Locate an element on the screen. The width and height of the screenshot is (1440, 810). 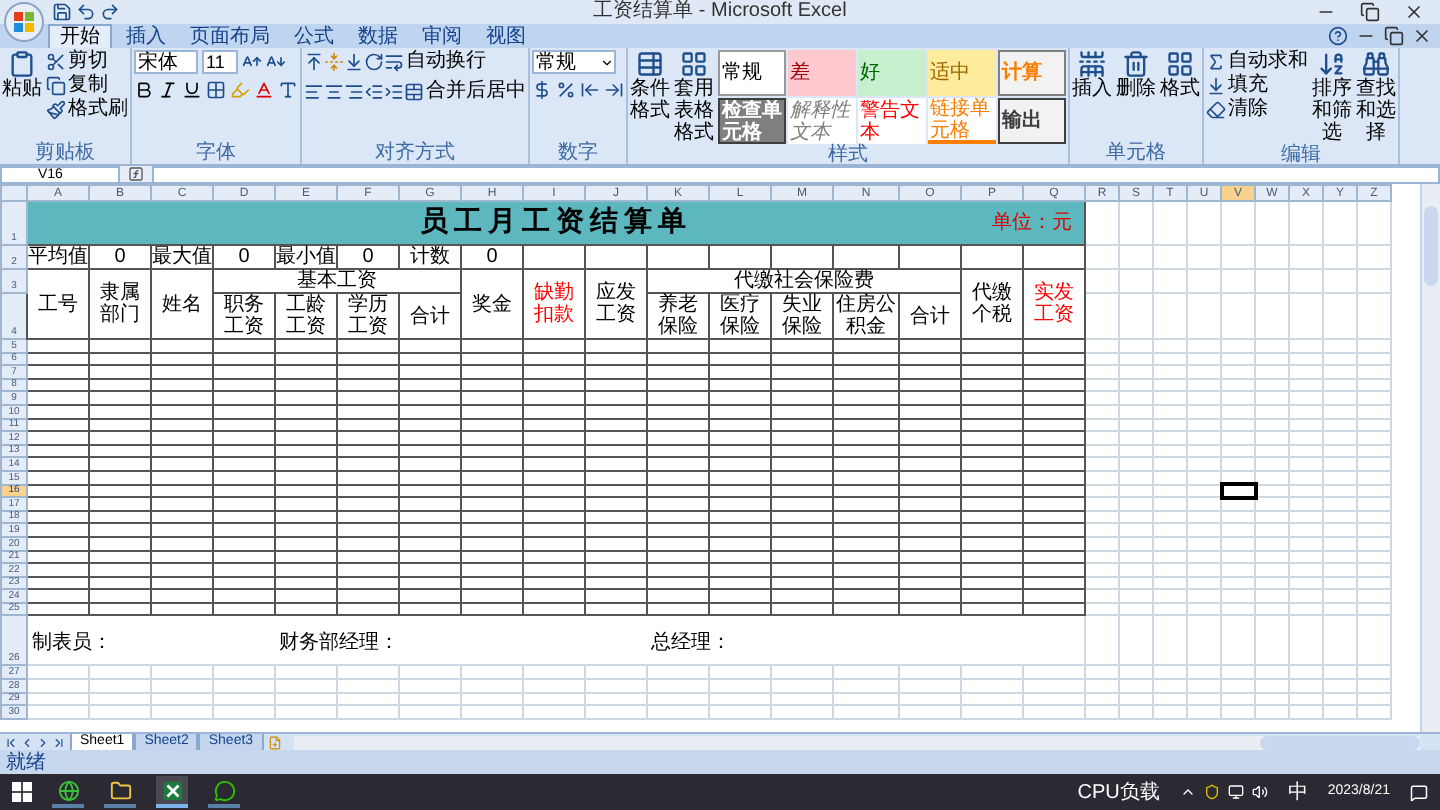
table-format-button: 套用表格格式 is located at coordinates (694, 97).